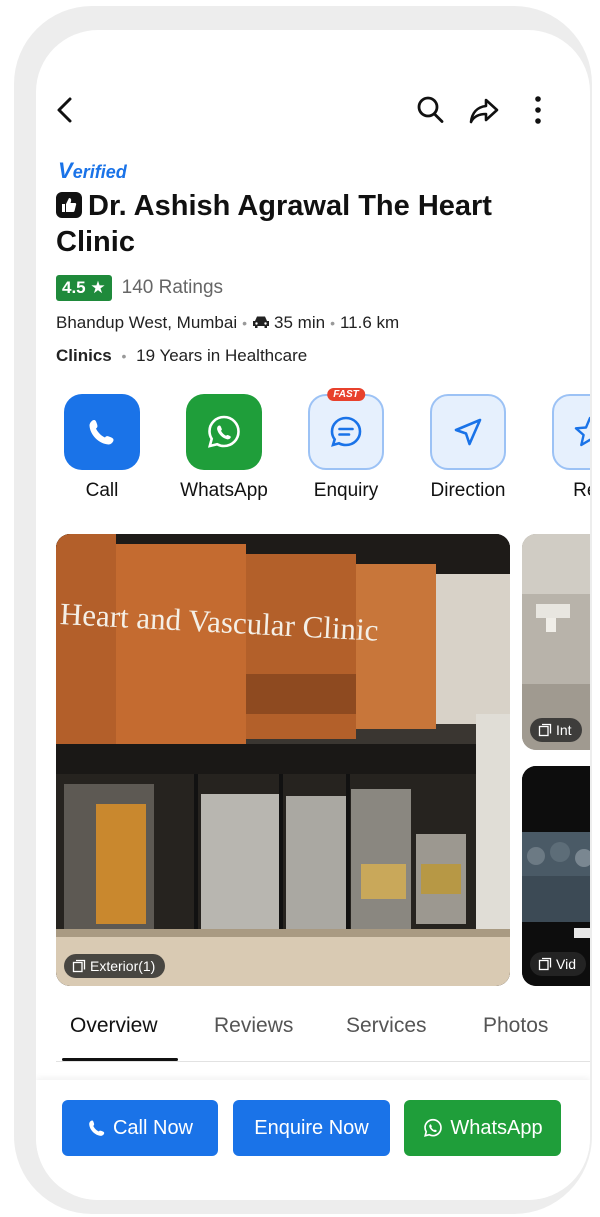 The width and height of the screenshot is (600, 1217). I want to click on quick-actions: Call WhatsApp FAST Enquiry Direction R, so click(313, 451).